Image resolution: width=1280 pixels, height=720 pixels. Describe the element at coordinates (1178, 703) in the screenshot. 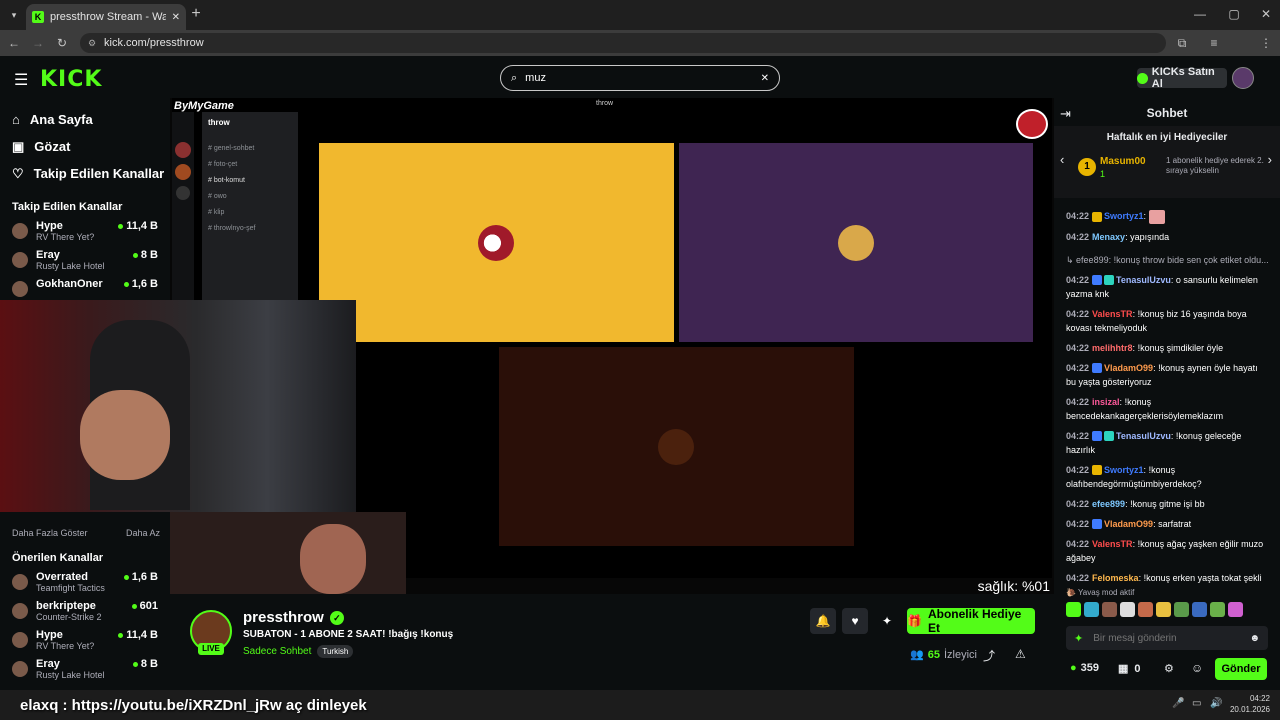

I see `mic-icon: 🎤` at that location.